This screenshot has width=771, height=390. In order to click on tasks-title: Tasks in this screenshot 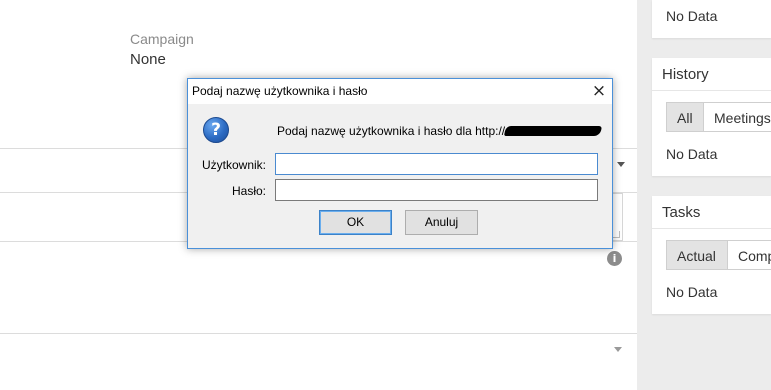, I will do `click(681, 212)`.